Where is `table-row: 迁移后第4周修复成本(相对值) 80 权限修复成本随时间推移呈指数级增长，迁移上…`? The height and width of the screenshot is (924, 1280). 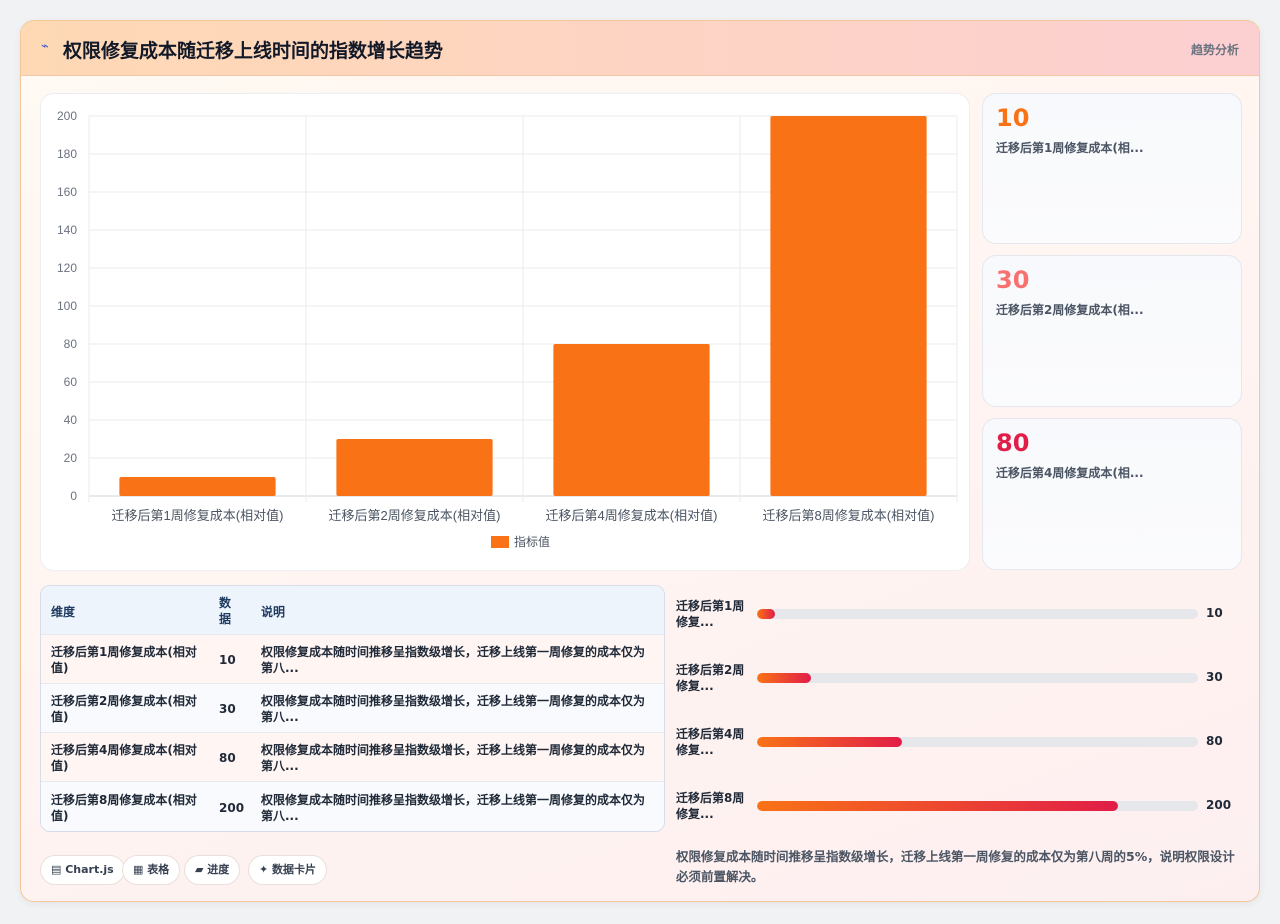
table-row: 迁移后第4周修复成本(相对值) 80 权限修复成本随时间推移呈指数级增长，迁移上… is located at coordinates (352, 757).